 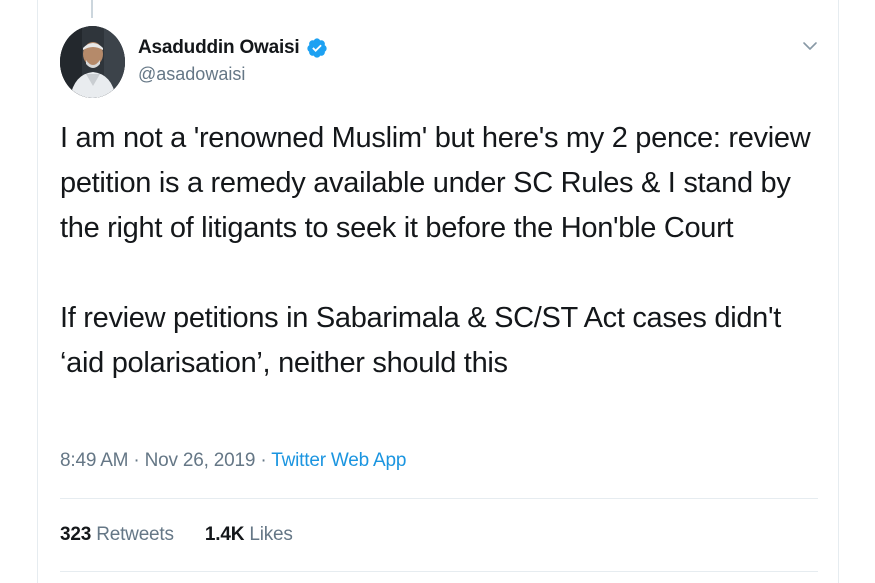 What do you see at coordinates (92, 9) in the screenshot?
I see `thread-connector-line` at bounding box center [92, 9].